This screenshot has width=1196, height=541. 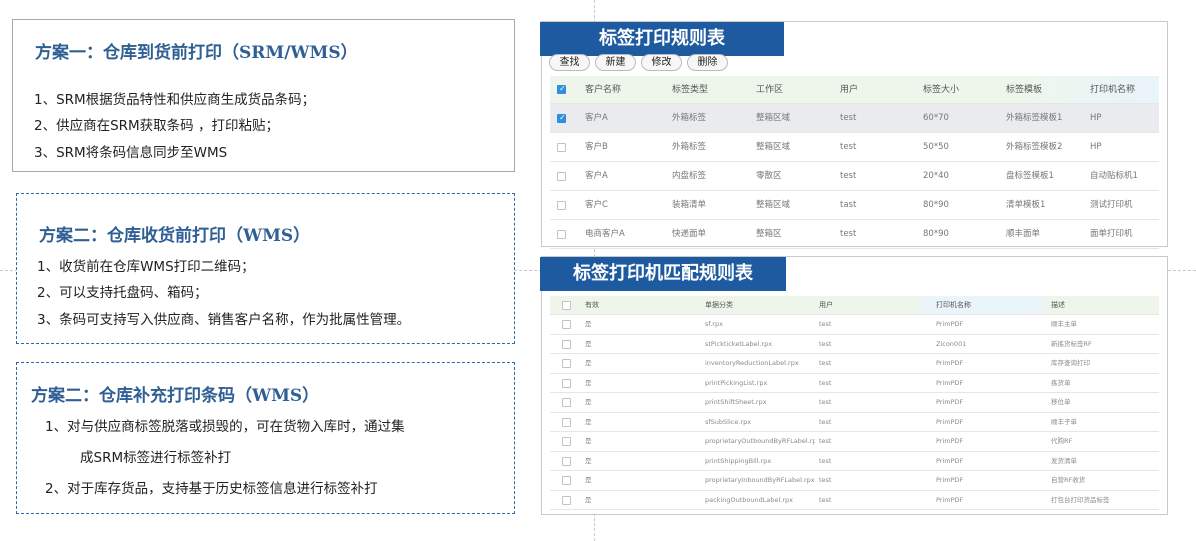 I want to click on table-row: 客户C 装箱清单 整箱区域 tast 80*90 清单模板1 测试打印机, so click(x=854, y=205).